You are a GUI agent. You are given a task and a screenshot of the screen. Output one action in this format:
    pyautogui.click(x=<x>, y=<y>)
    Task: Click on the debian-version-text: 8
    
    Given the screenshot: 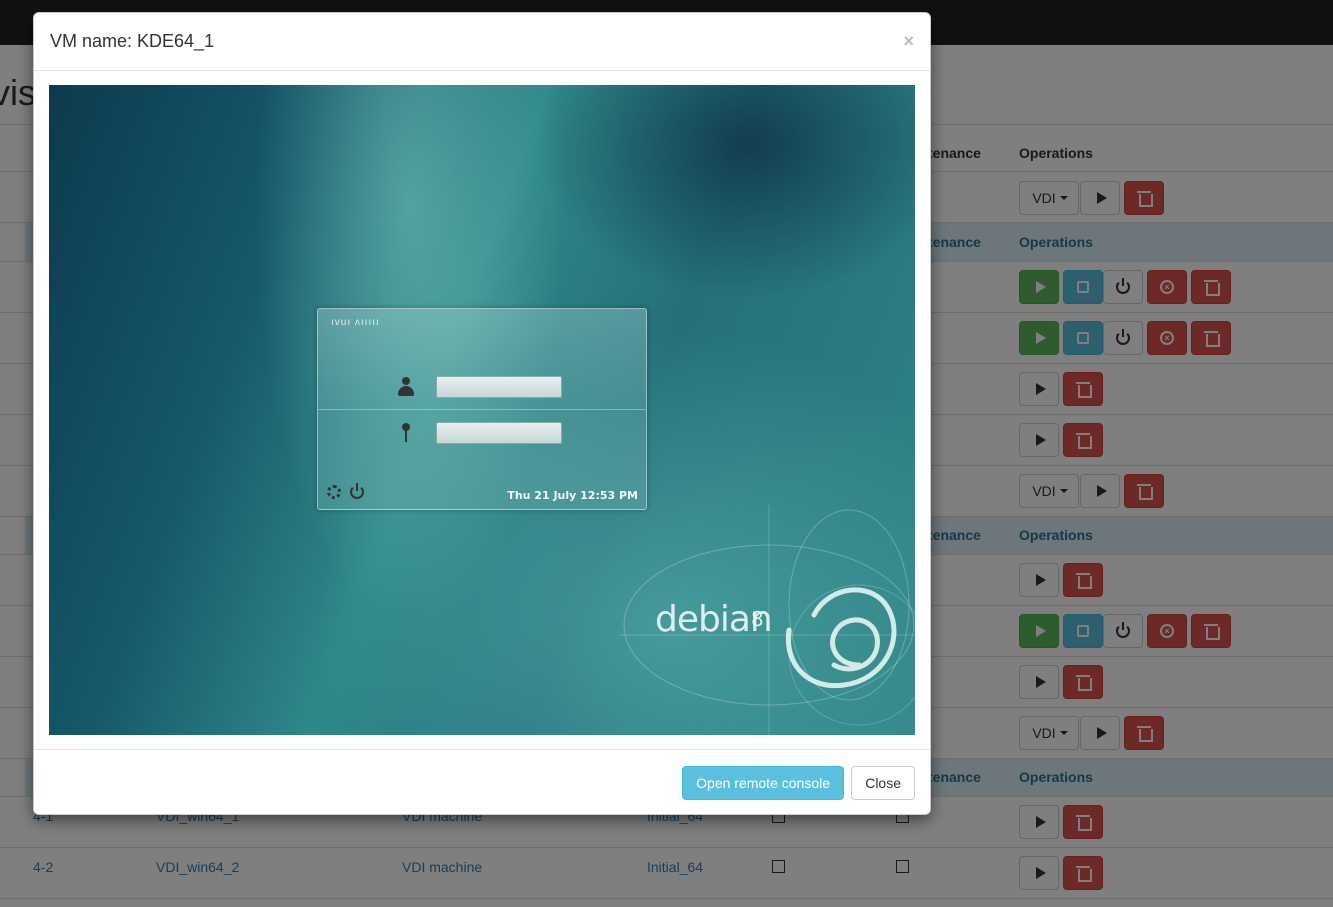 What is the action you would take?
    pyautogui.click(x=757, y=619)
    